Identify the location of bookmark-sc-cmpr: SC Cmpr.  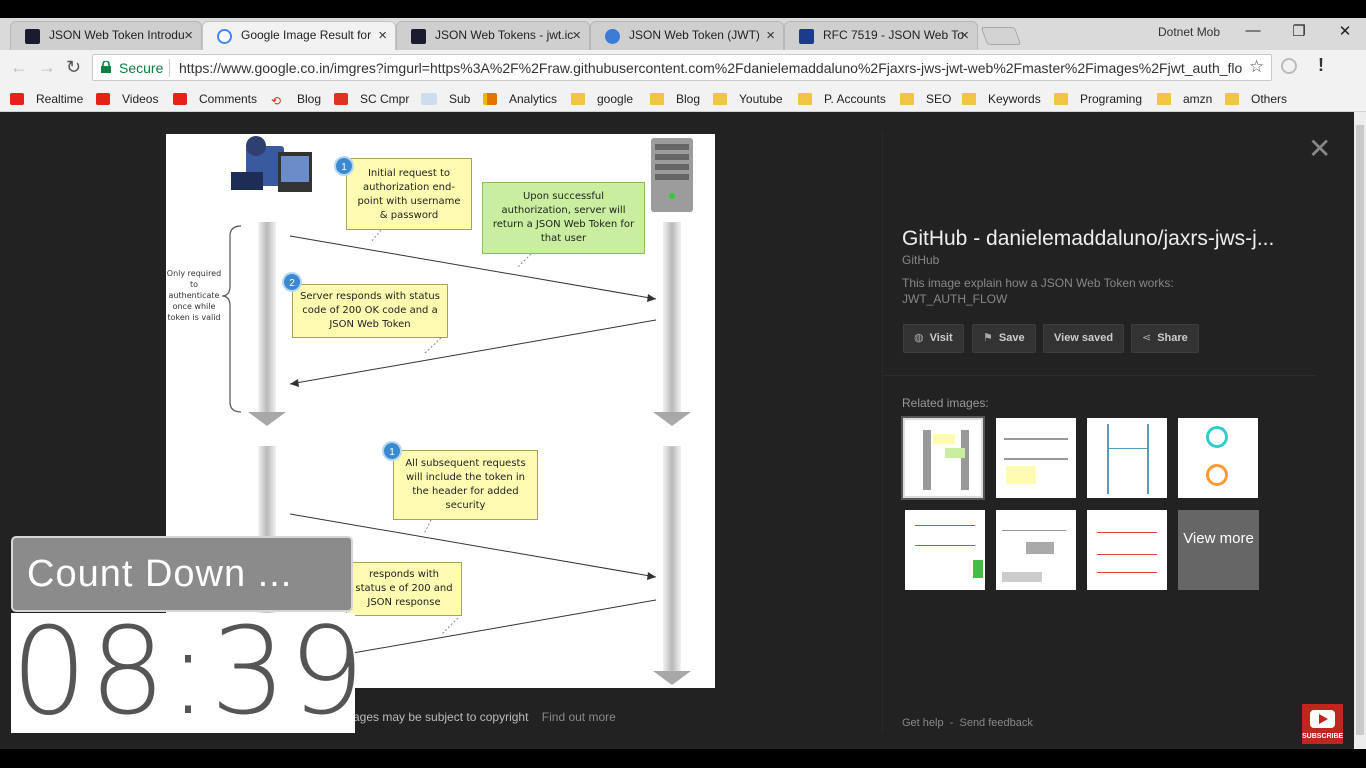
(371, 99).